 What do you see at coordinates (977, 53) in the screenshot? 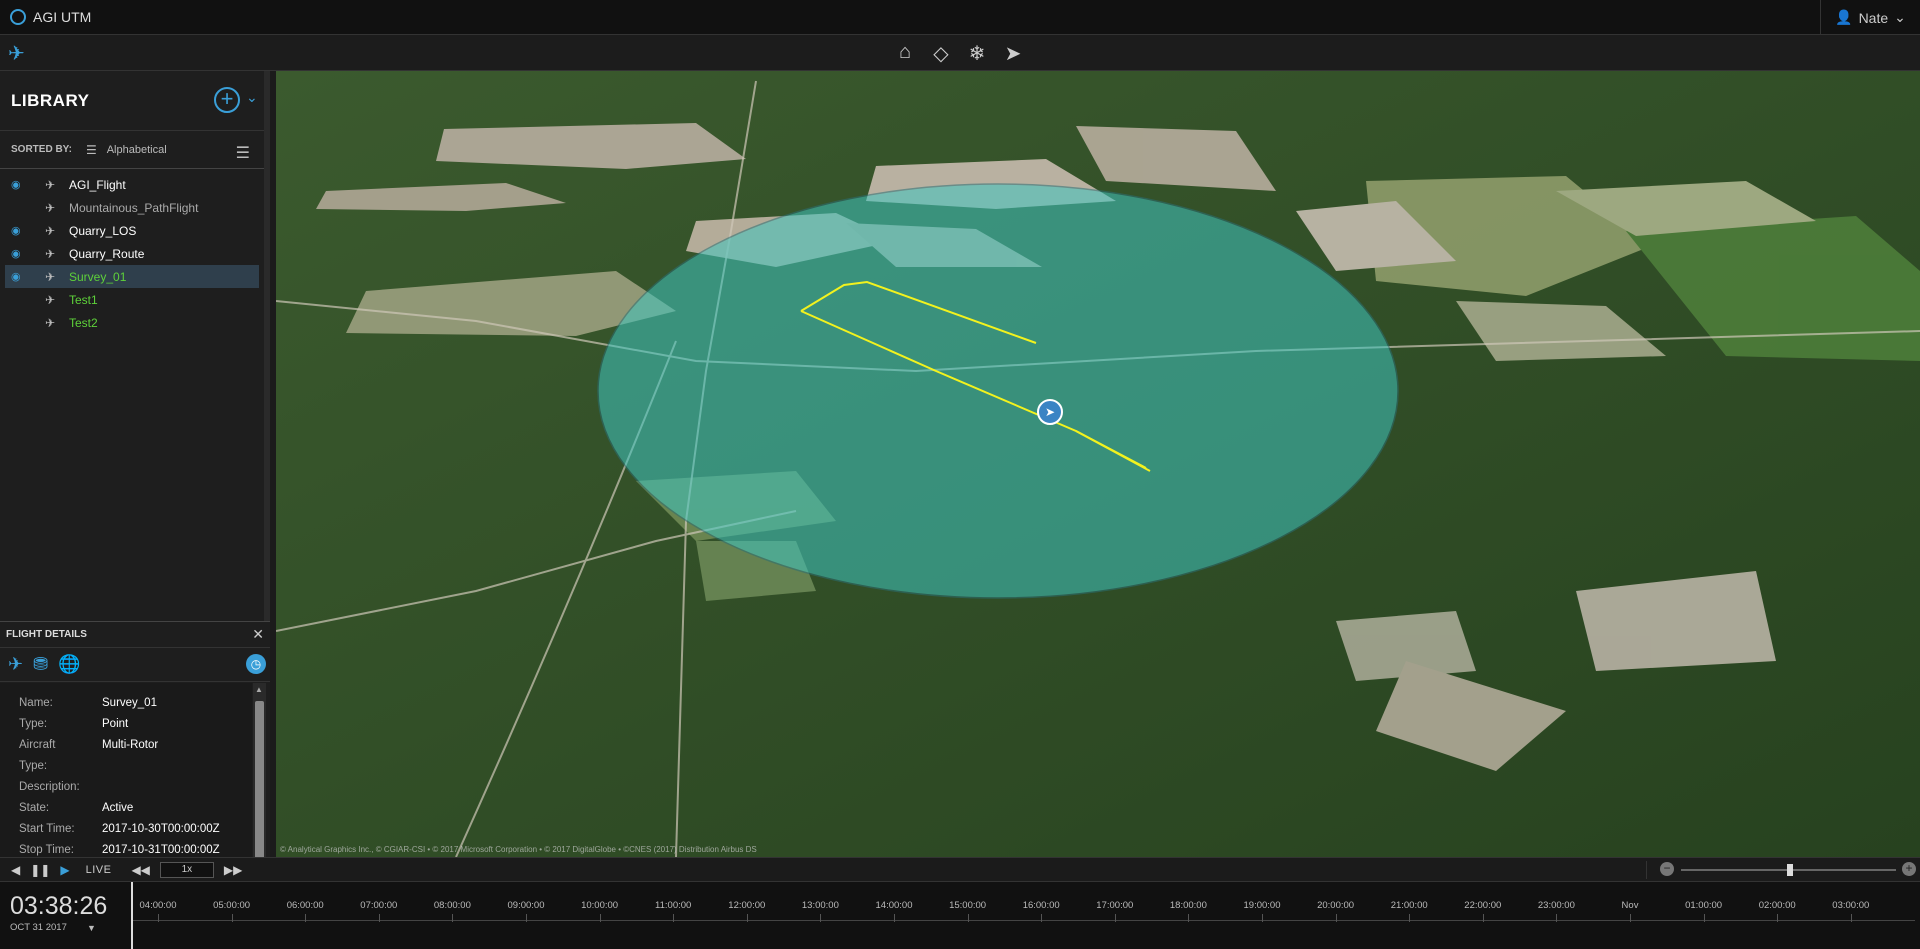
I see `pin-icon: ❄` at bounding box center [977, 53].